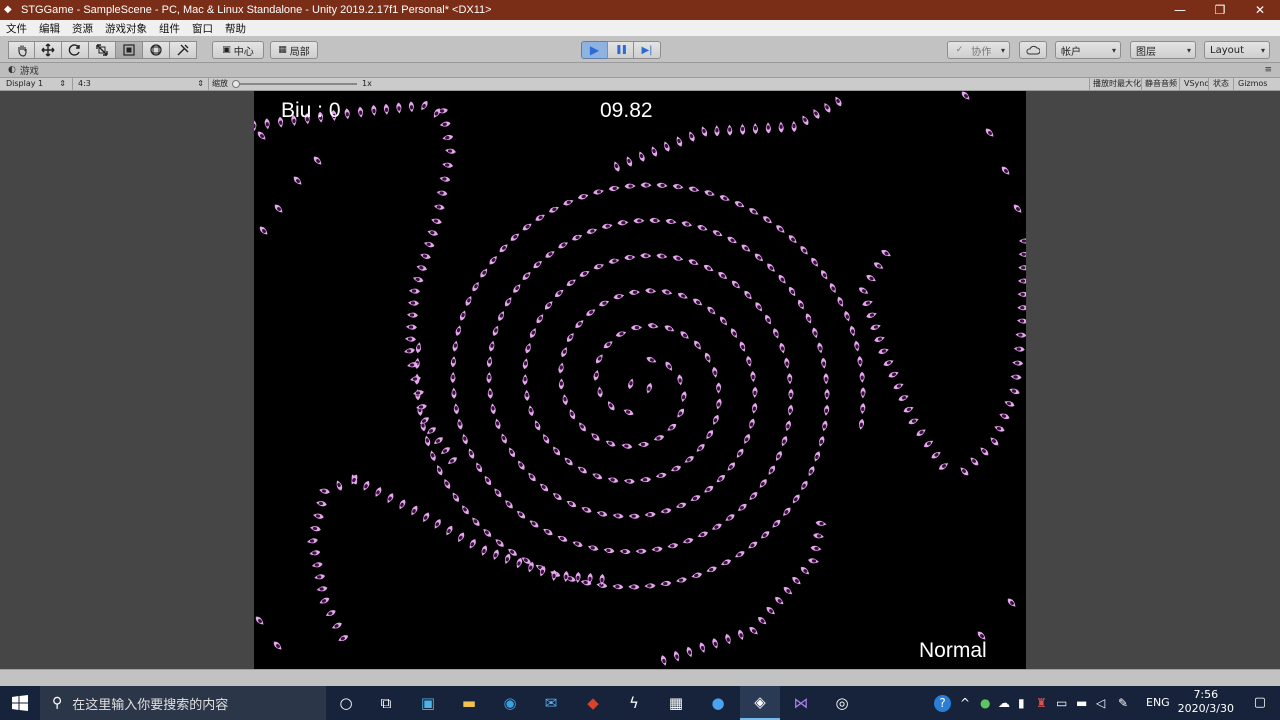 The width and height of the screenshot is (1280, 720). What do you see at coordinates (236, 84) in the screenshot?
I see `scale-slider-thumb` at bounding box center [236, 84].